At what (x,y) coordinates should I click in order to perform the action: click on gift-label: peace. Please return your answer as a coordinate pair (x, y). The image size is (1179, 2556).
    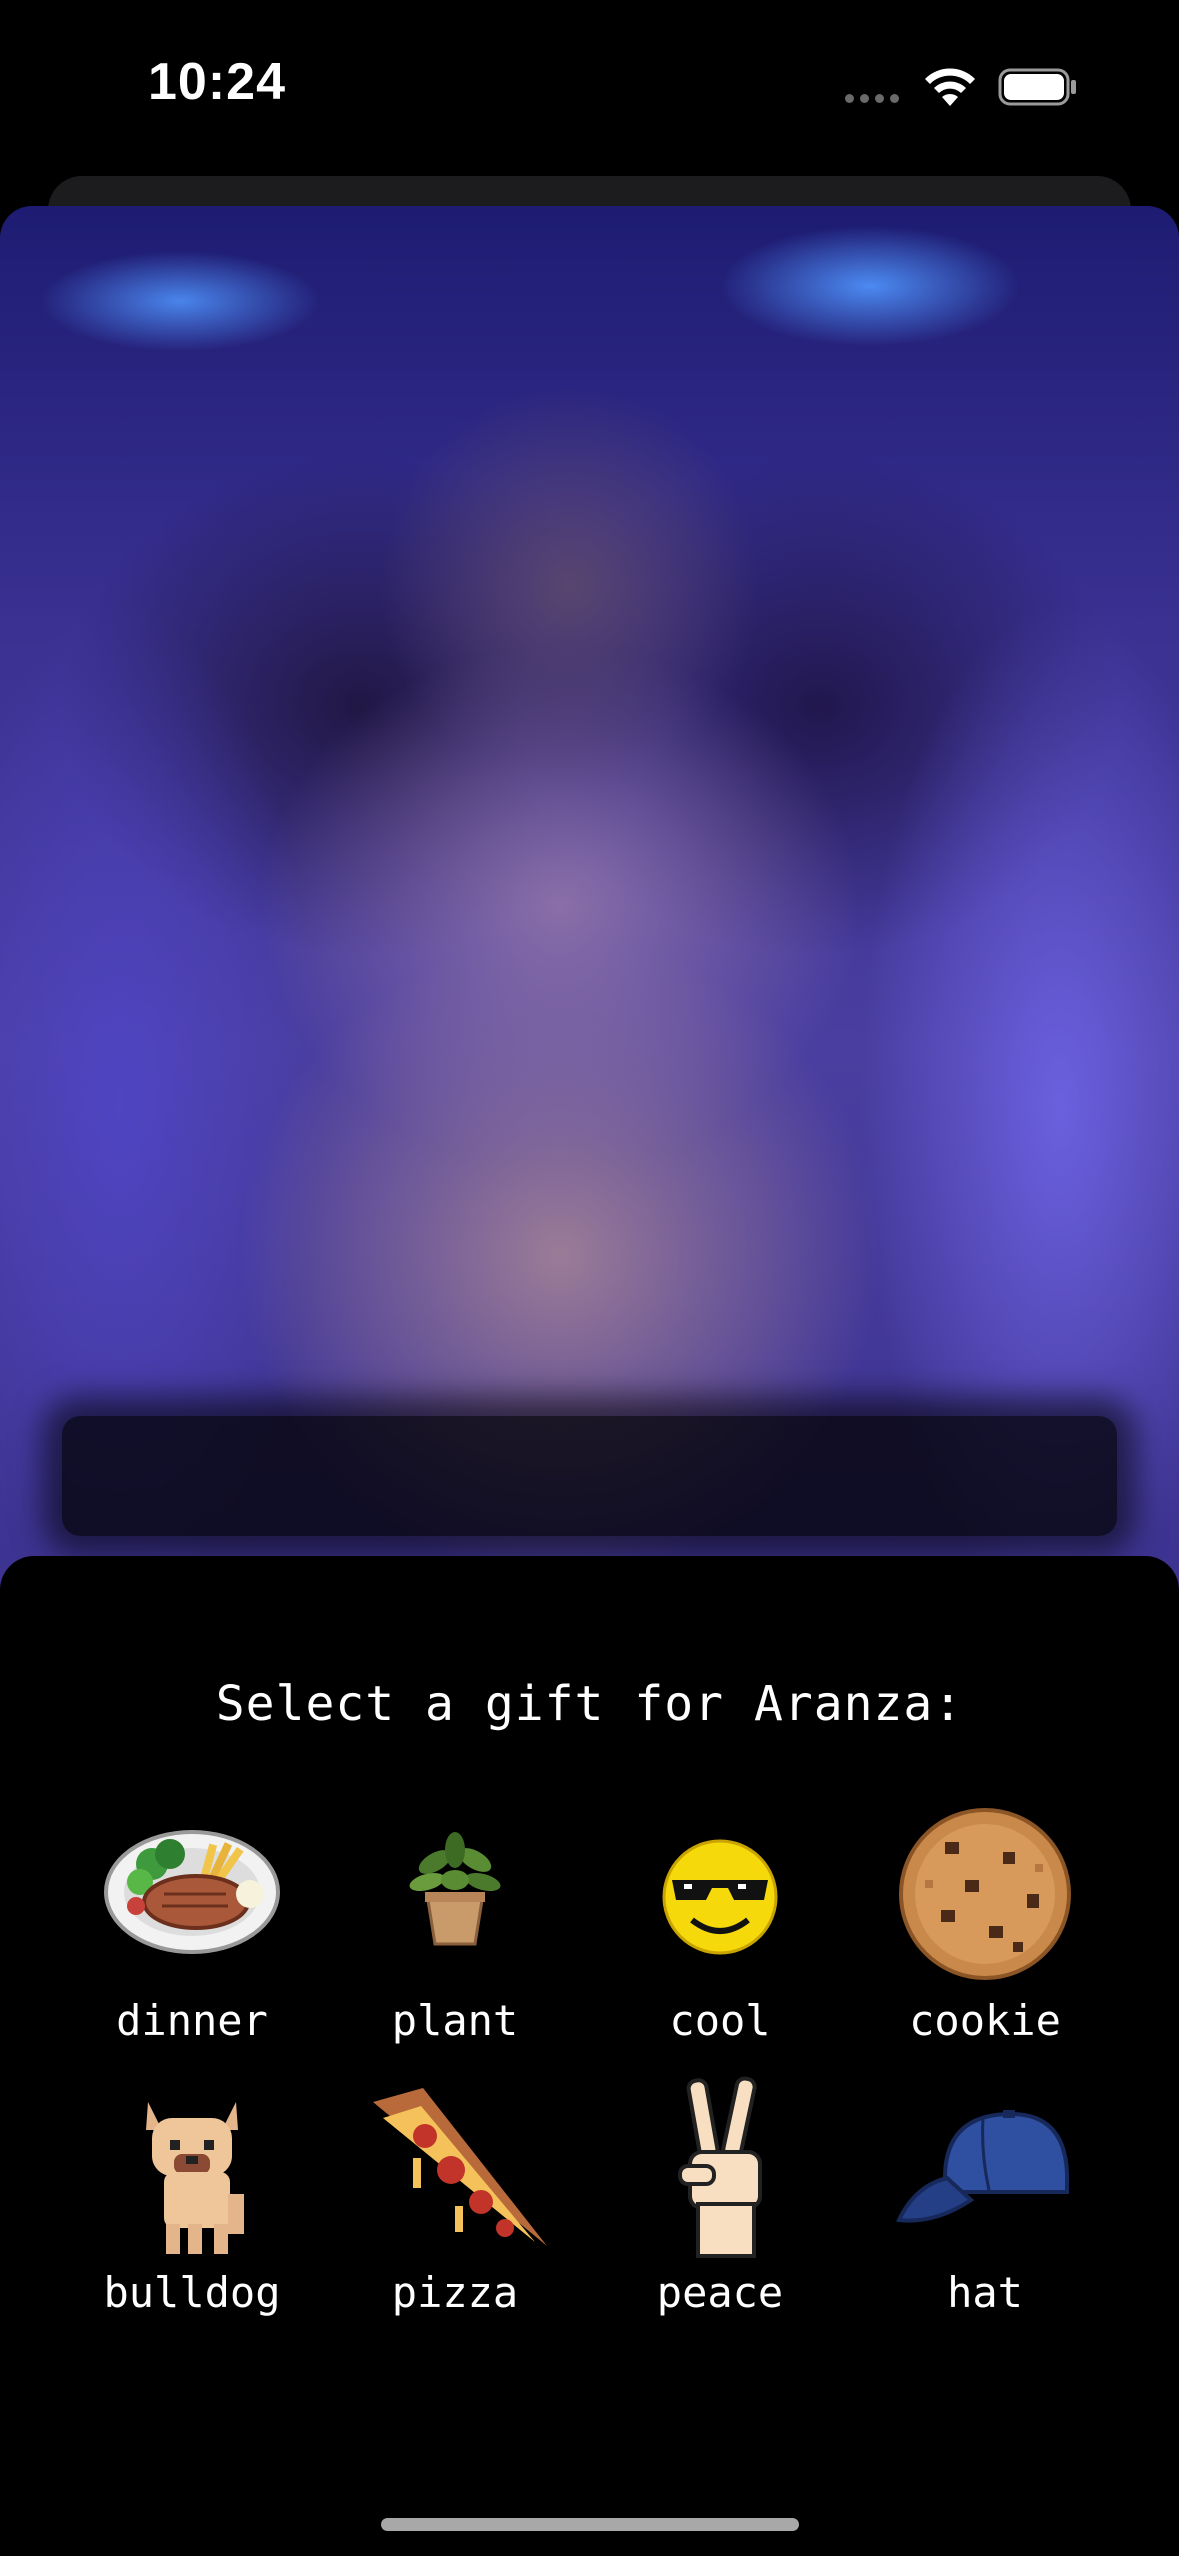
    Looking at the image, I should click on (720, 2292).